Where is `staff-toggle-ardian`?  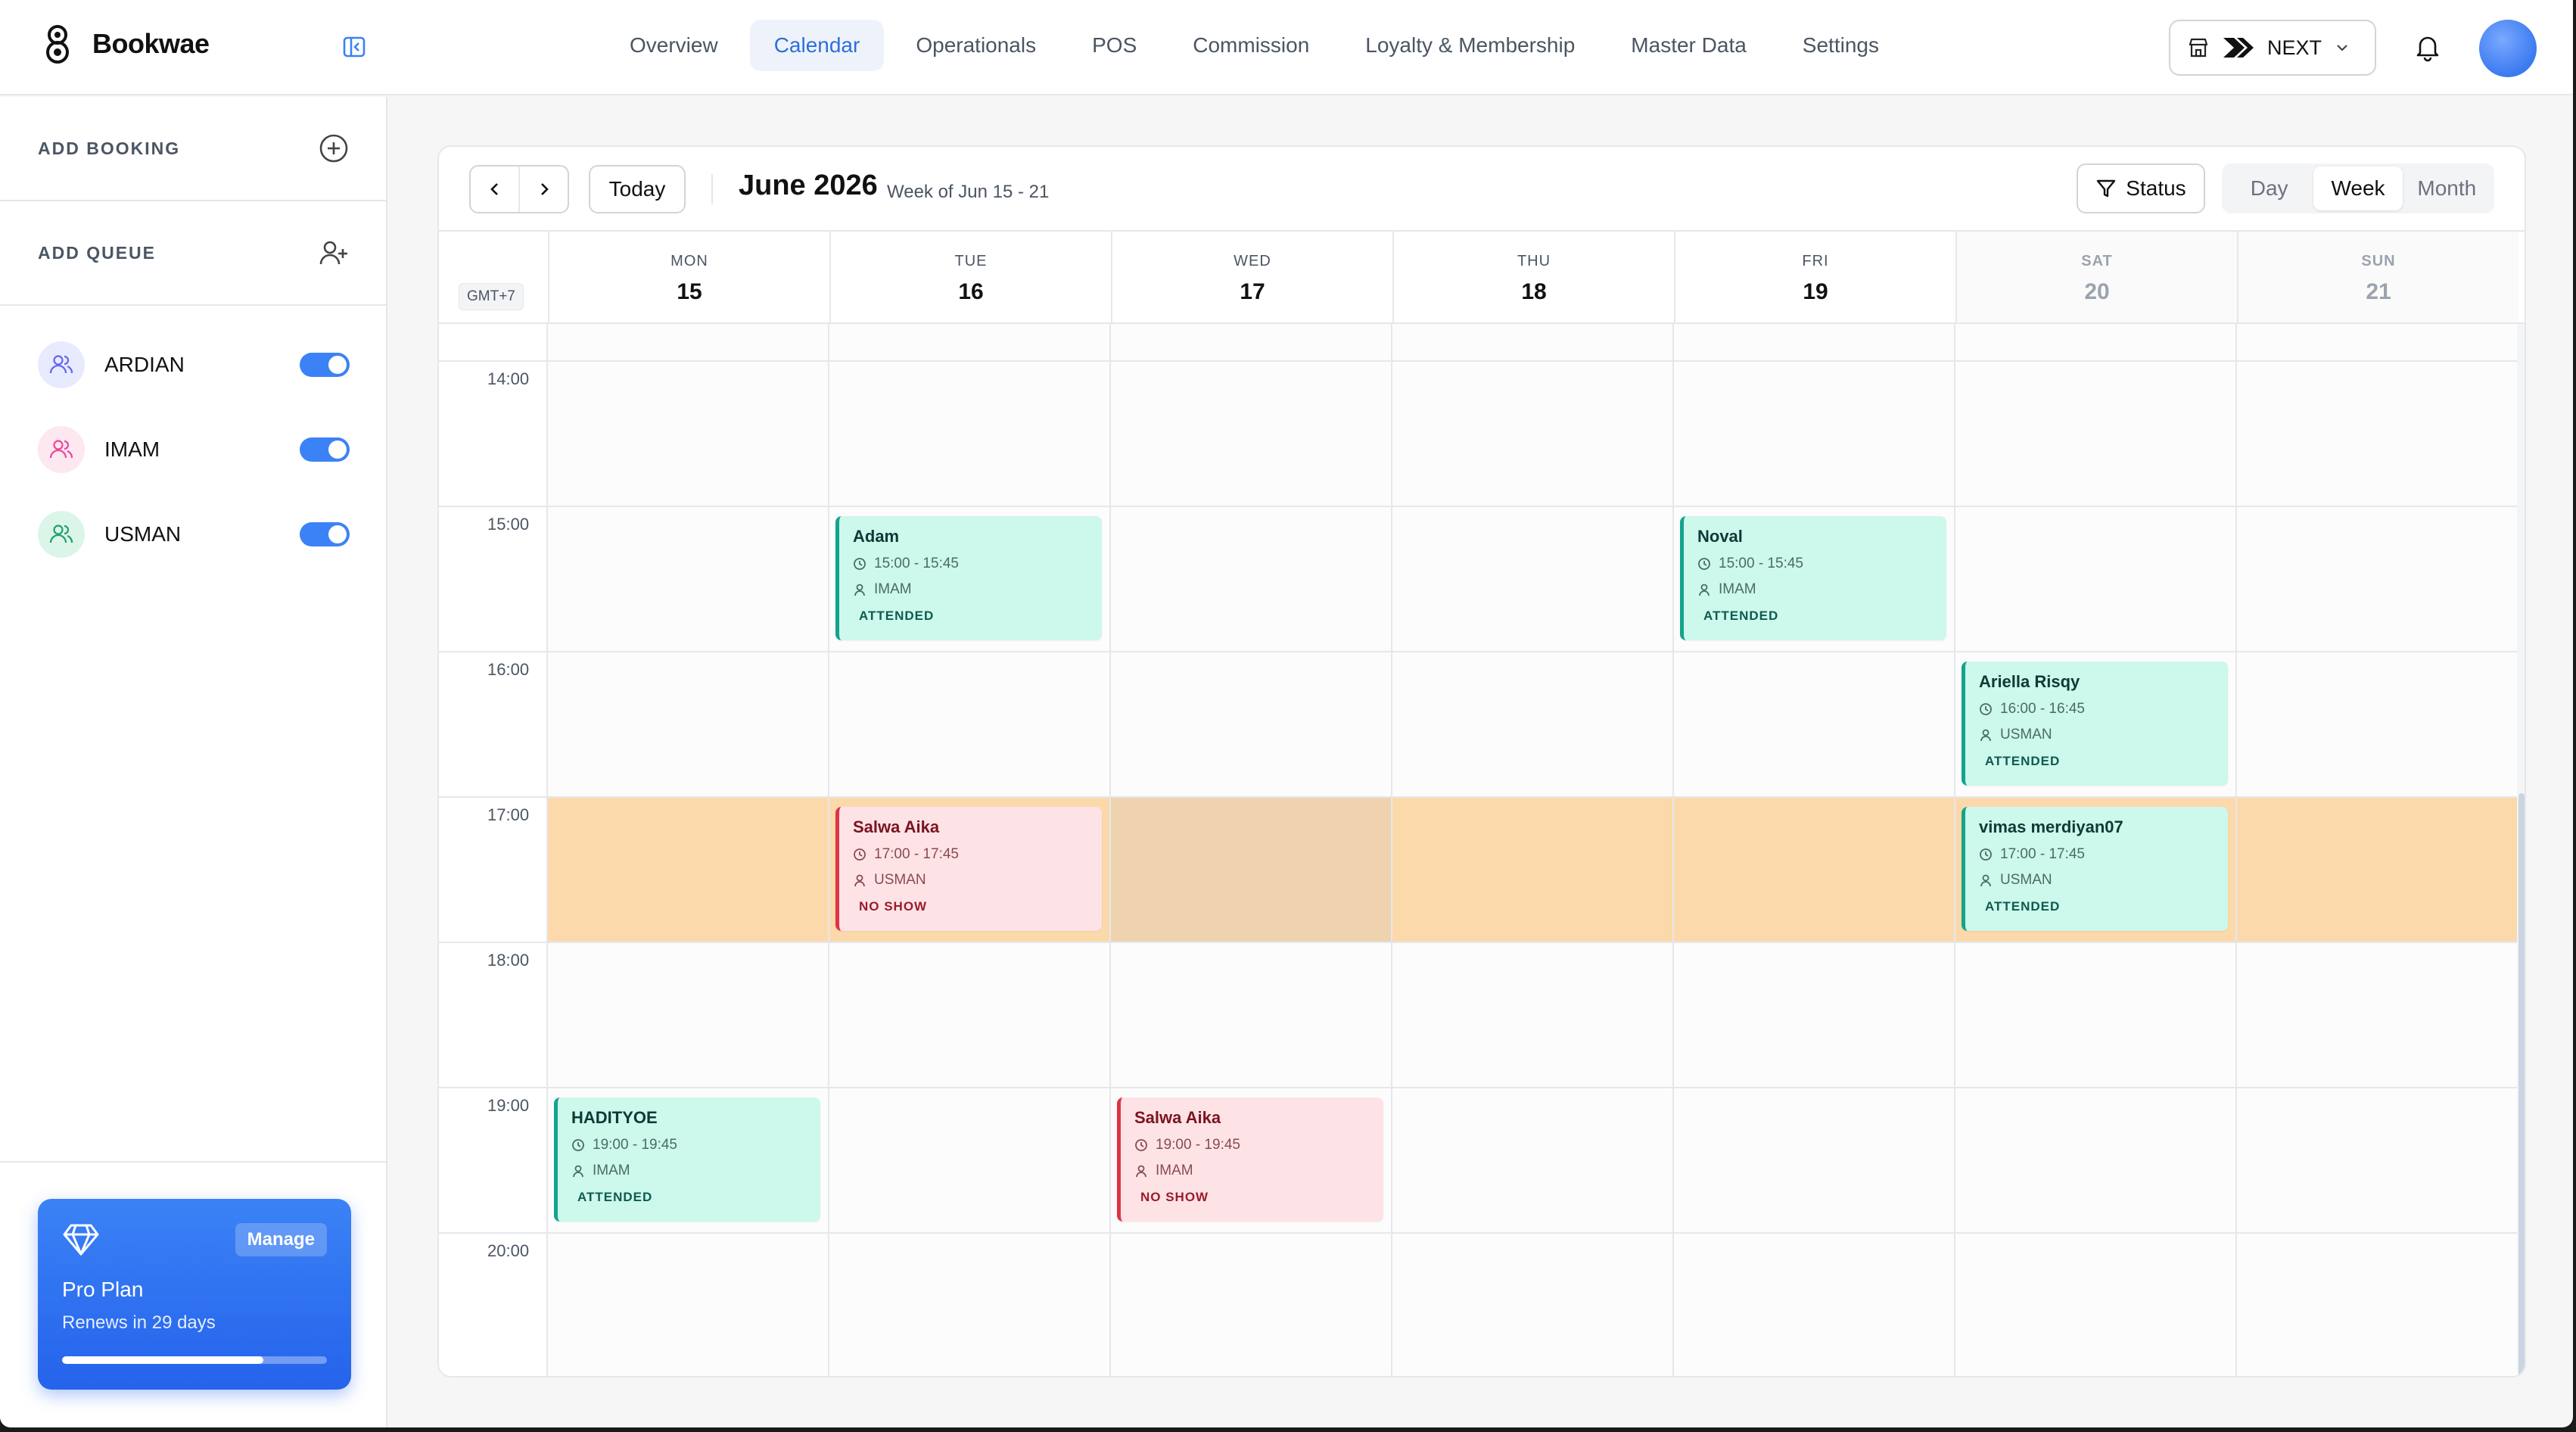 staff-toggle-ardian is located at coordinates (325, 365).